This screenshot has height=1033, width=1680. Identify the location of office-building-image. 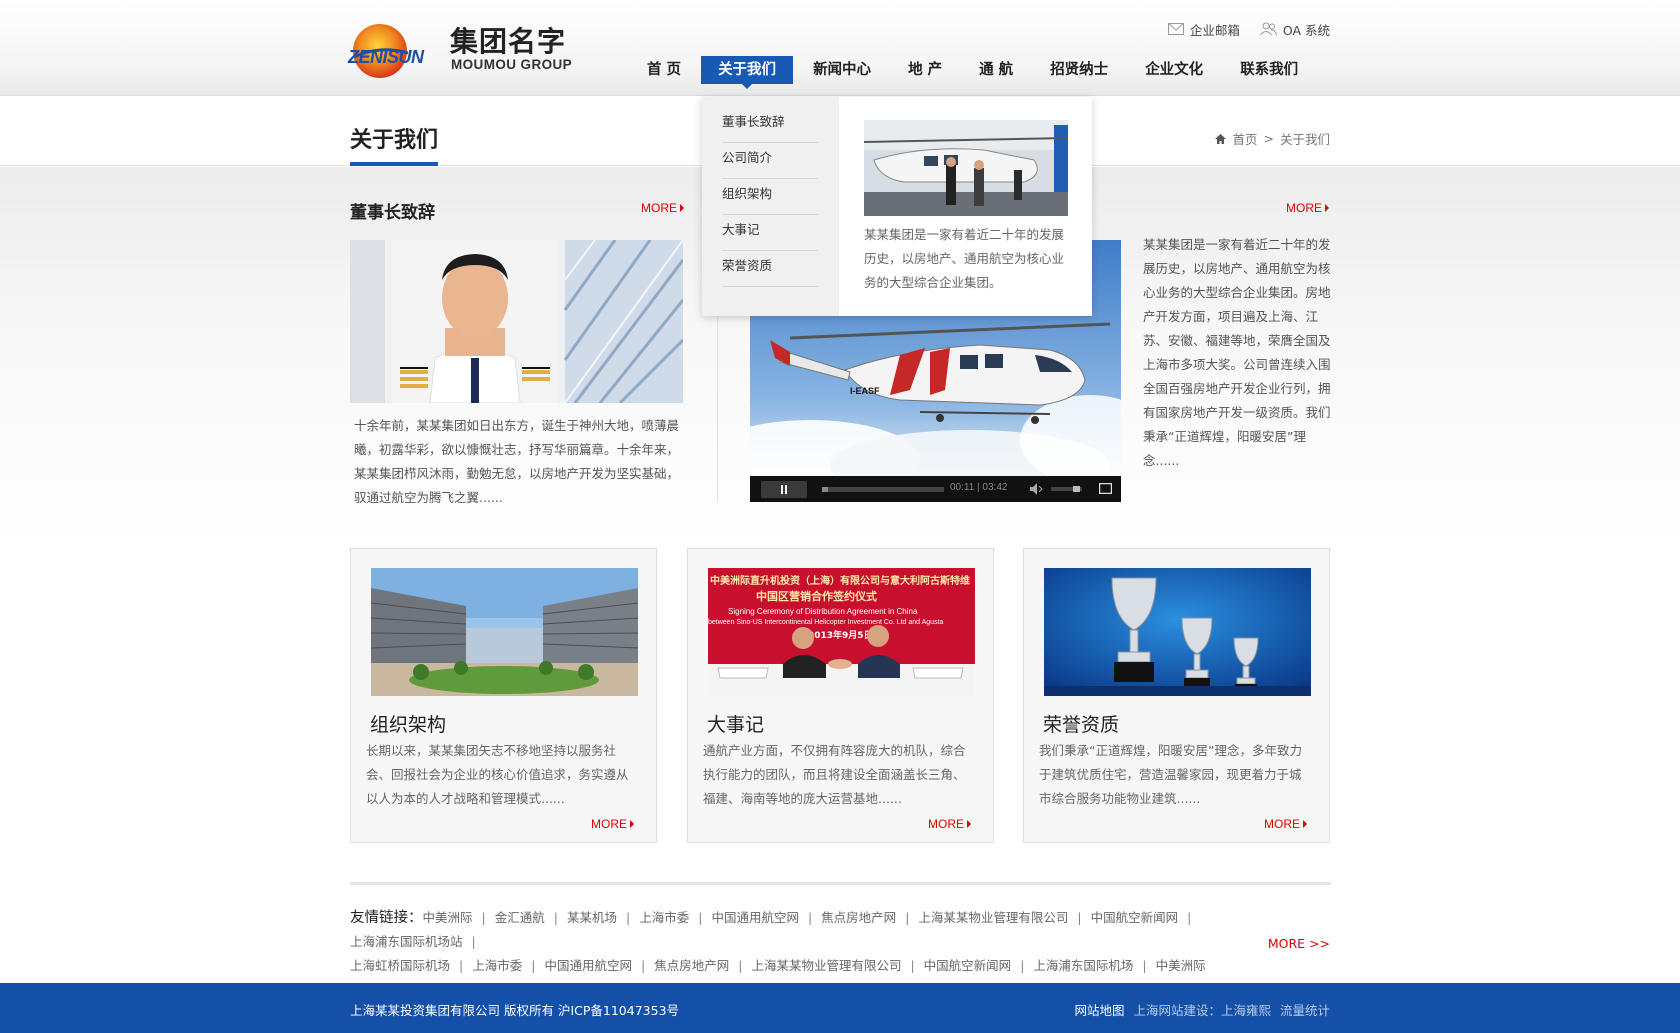
(504, 632).